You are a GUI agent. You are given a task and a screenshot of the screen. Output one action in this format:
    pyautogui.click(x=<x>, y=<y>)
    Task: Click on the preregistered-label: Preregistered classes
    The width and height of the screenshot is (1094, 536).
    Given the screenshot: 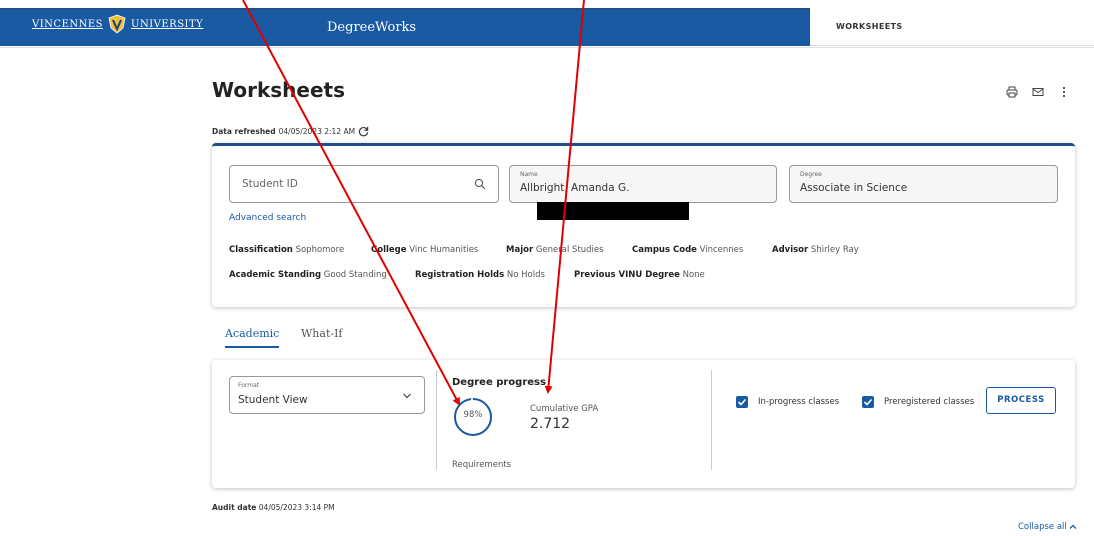 What is the action you would take?
    pyautogui.click(x=929, y=402)
    